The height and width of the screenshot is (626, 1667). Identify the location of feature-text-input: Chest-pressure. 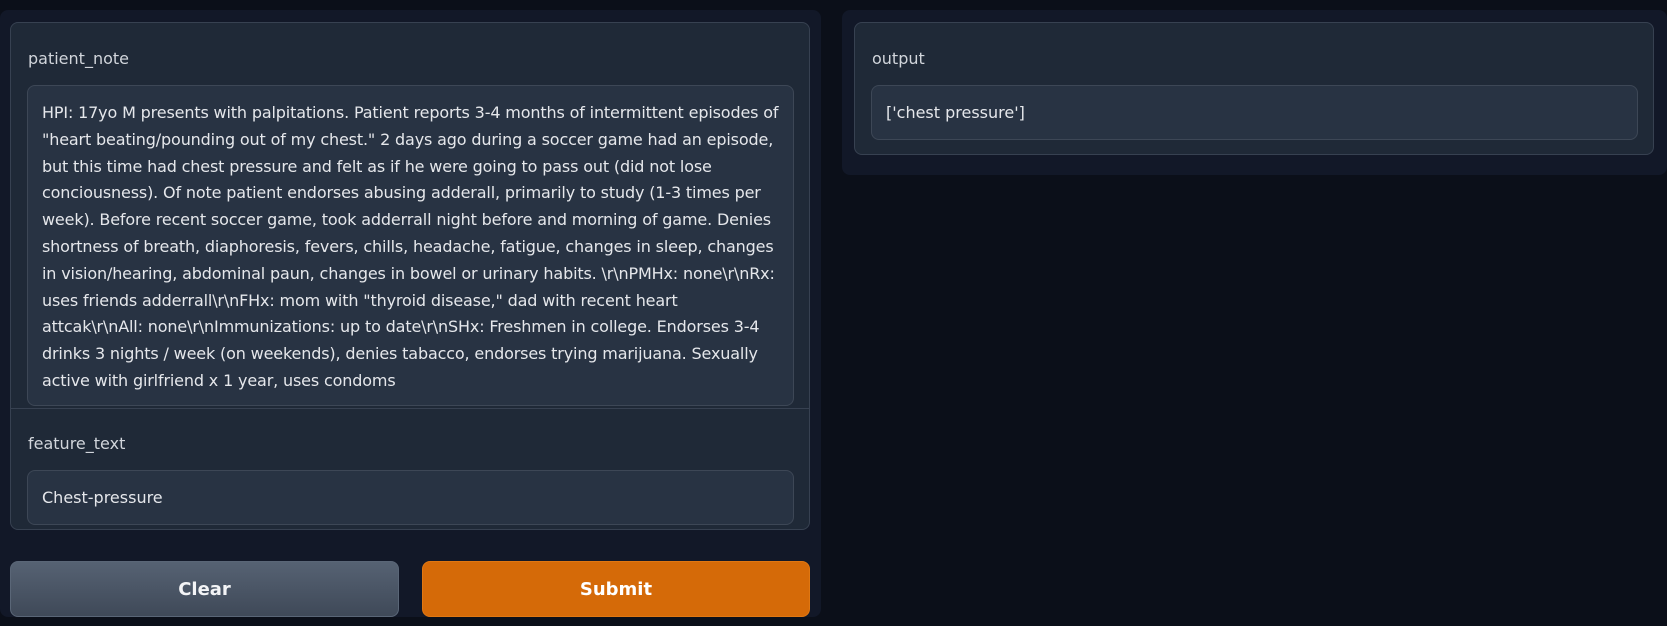
(410, 497).